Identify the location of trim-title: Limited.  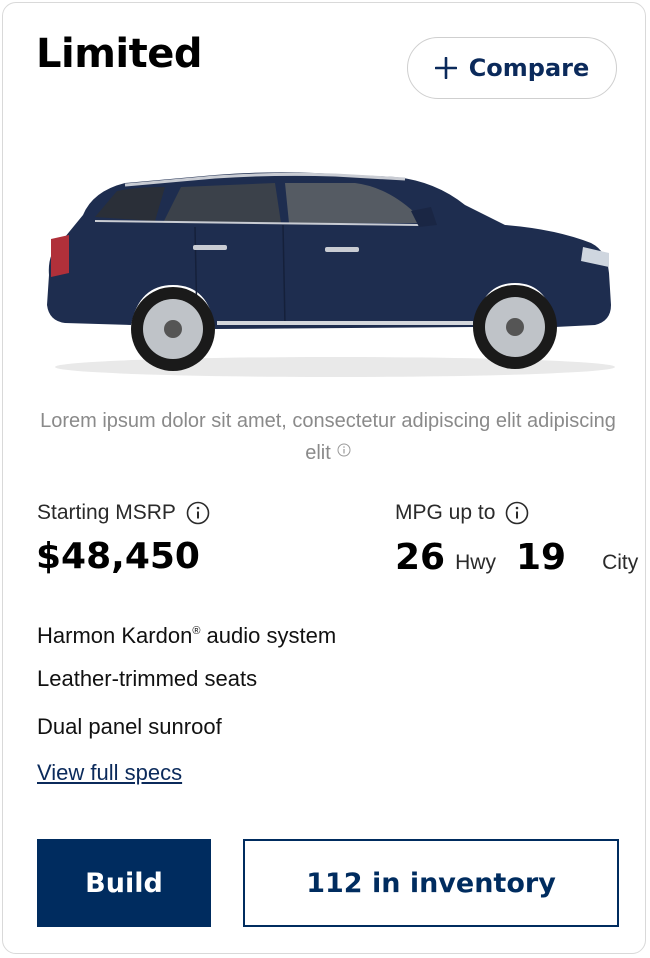
(119, 54).